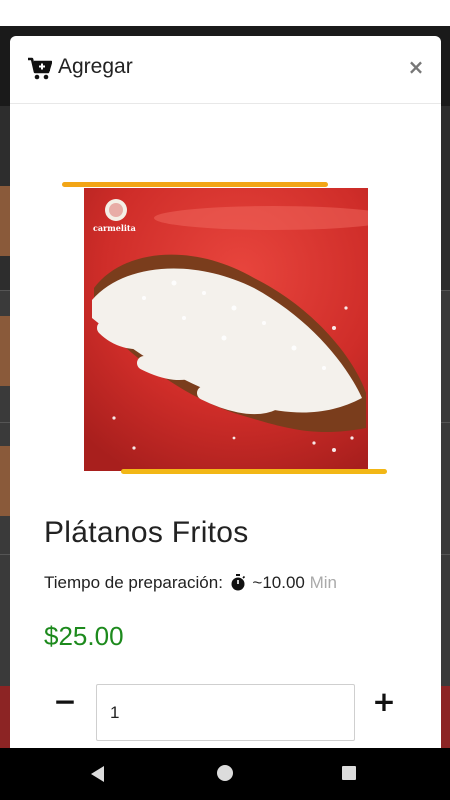  What do you see at coordinates (133, 582) in the screenshot?
I see `prep-time-label: Tiempo de preparación:` at bounding box center [133, 582].